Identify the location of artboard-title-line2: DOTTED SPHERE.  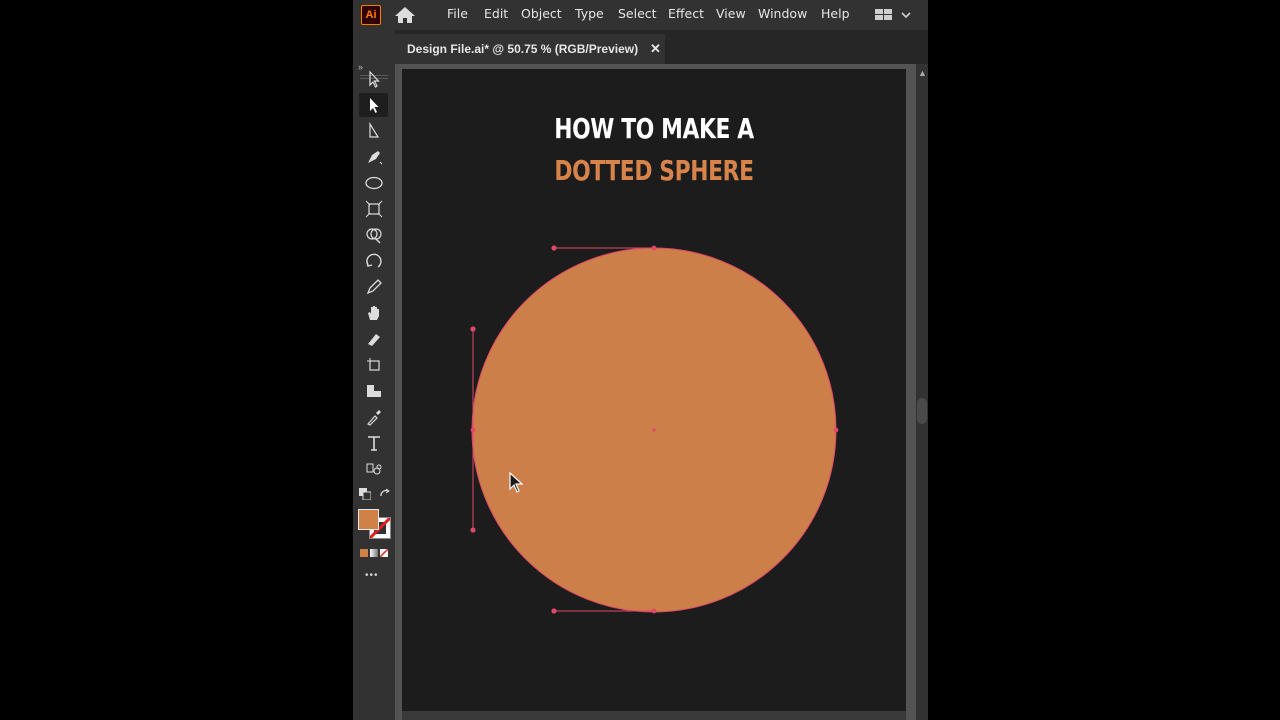
(654, 170).